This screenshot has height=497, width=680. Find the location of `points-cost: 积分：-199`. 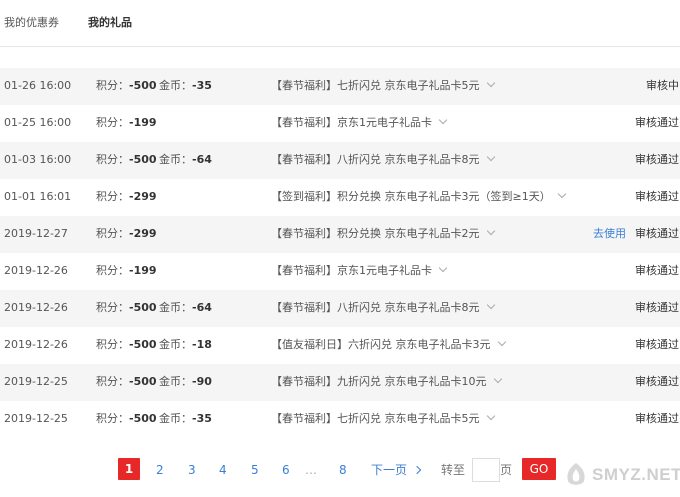

points-cost: 积分：-199 is located at coordinates (126, 271).